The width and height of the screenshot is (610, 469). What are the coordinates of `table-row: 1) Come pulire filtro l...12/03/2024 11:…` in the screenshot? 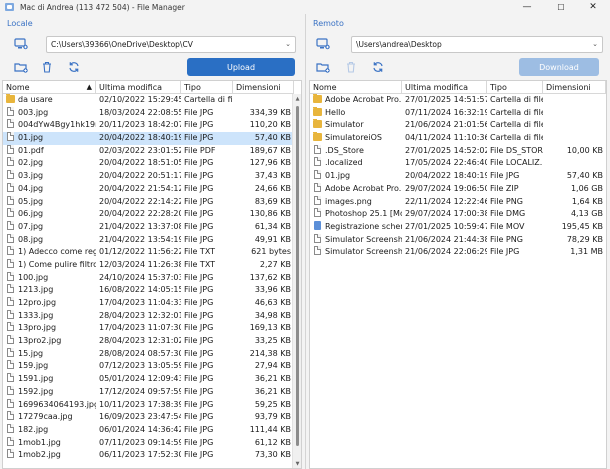 It's located at (148, 265).